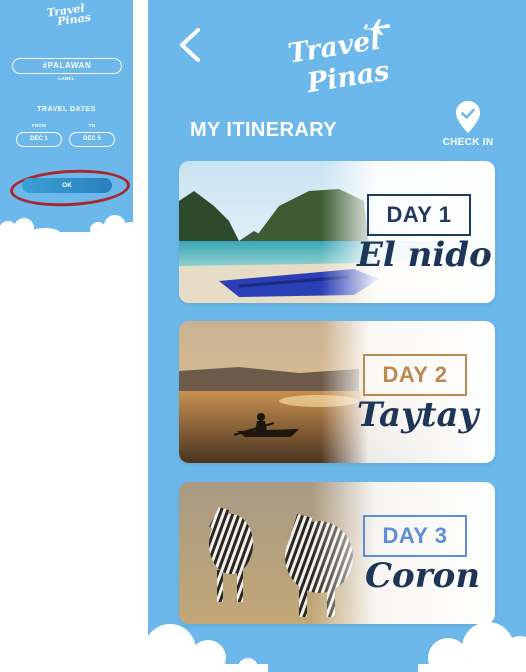  Describe the element at coordinates (66, 109) in the screenshot. I see `travel-dates-heading: TRAVEL DATES` at that location.